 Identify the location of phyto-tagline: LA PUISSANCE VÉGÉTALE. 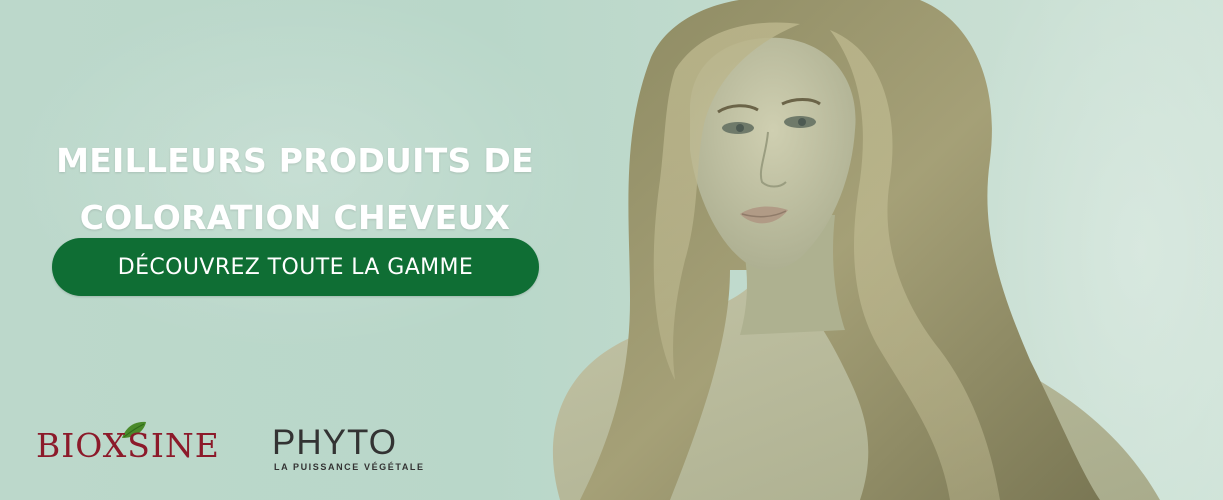
(349, 467).